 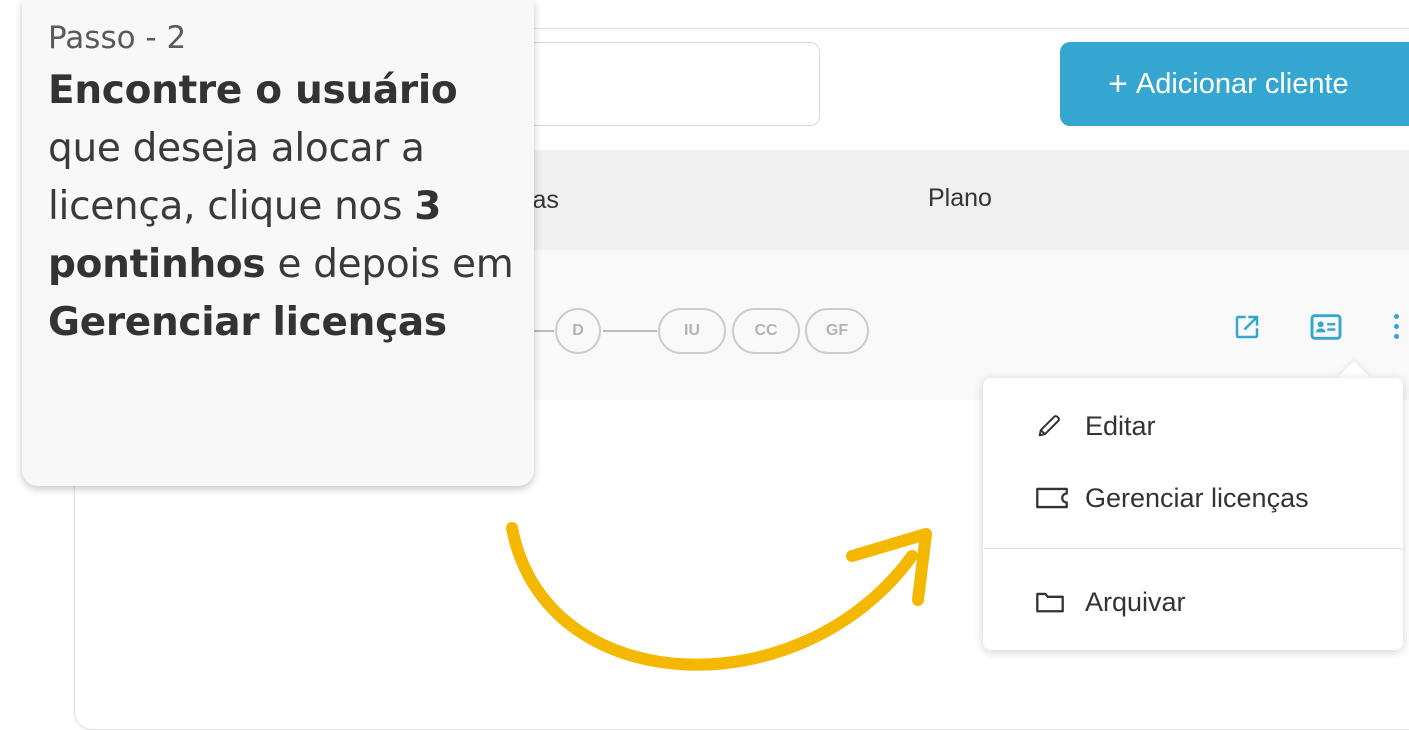 I want to click on add-client-button: + Adicionar cliente, so click(x=1234, y=84).